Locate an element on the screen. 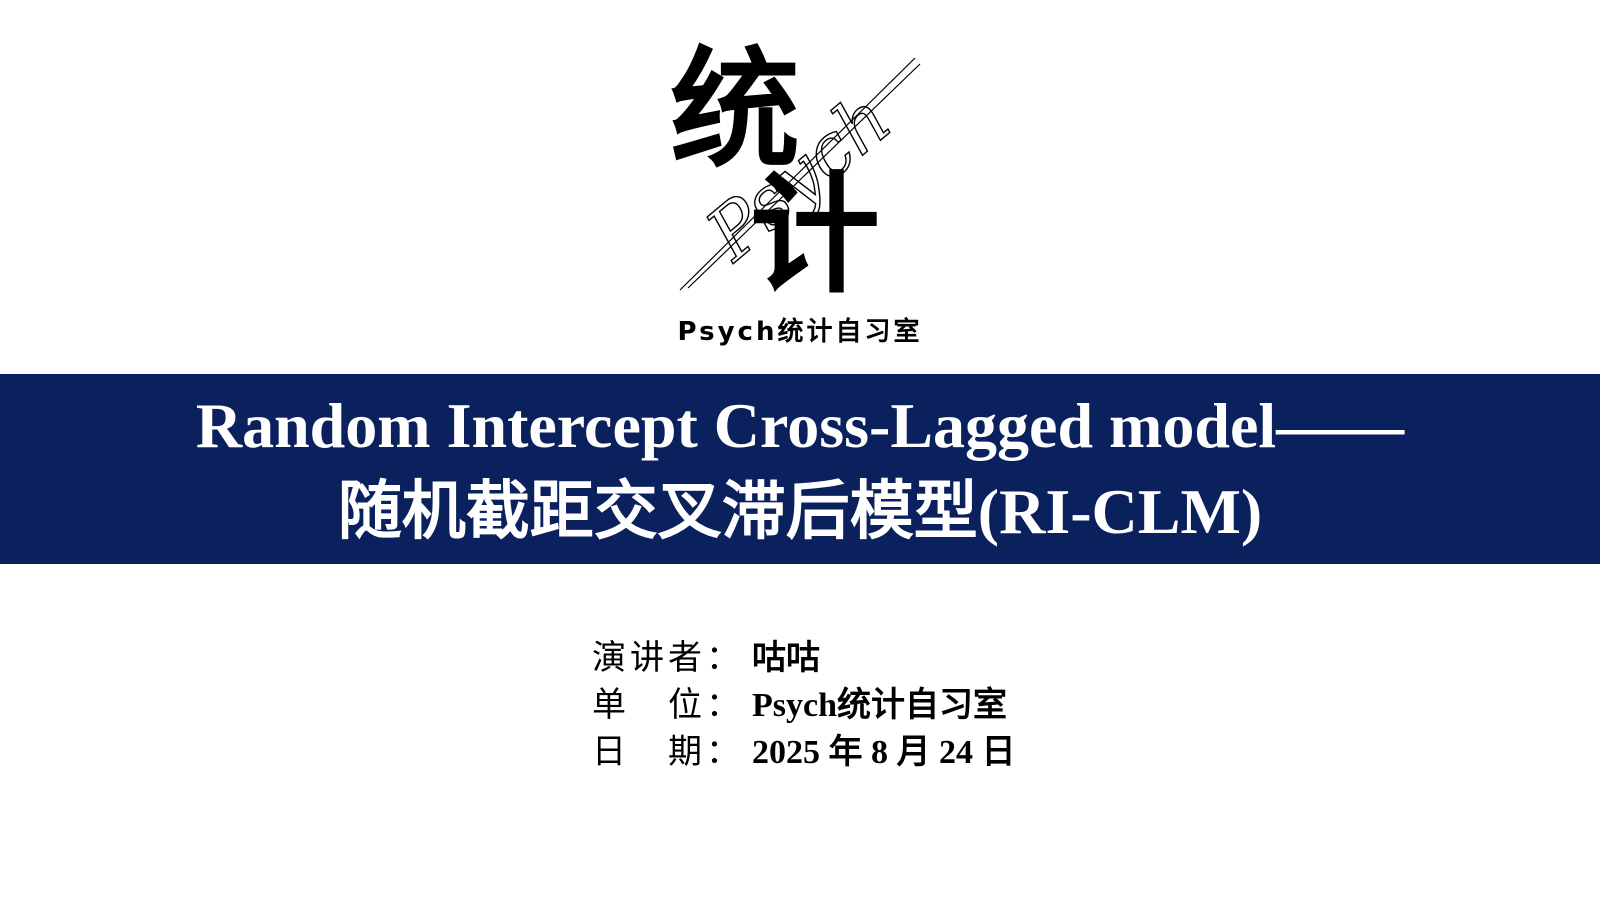  presenter-label: 演讲者： is located at coordinates (668, 658).